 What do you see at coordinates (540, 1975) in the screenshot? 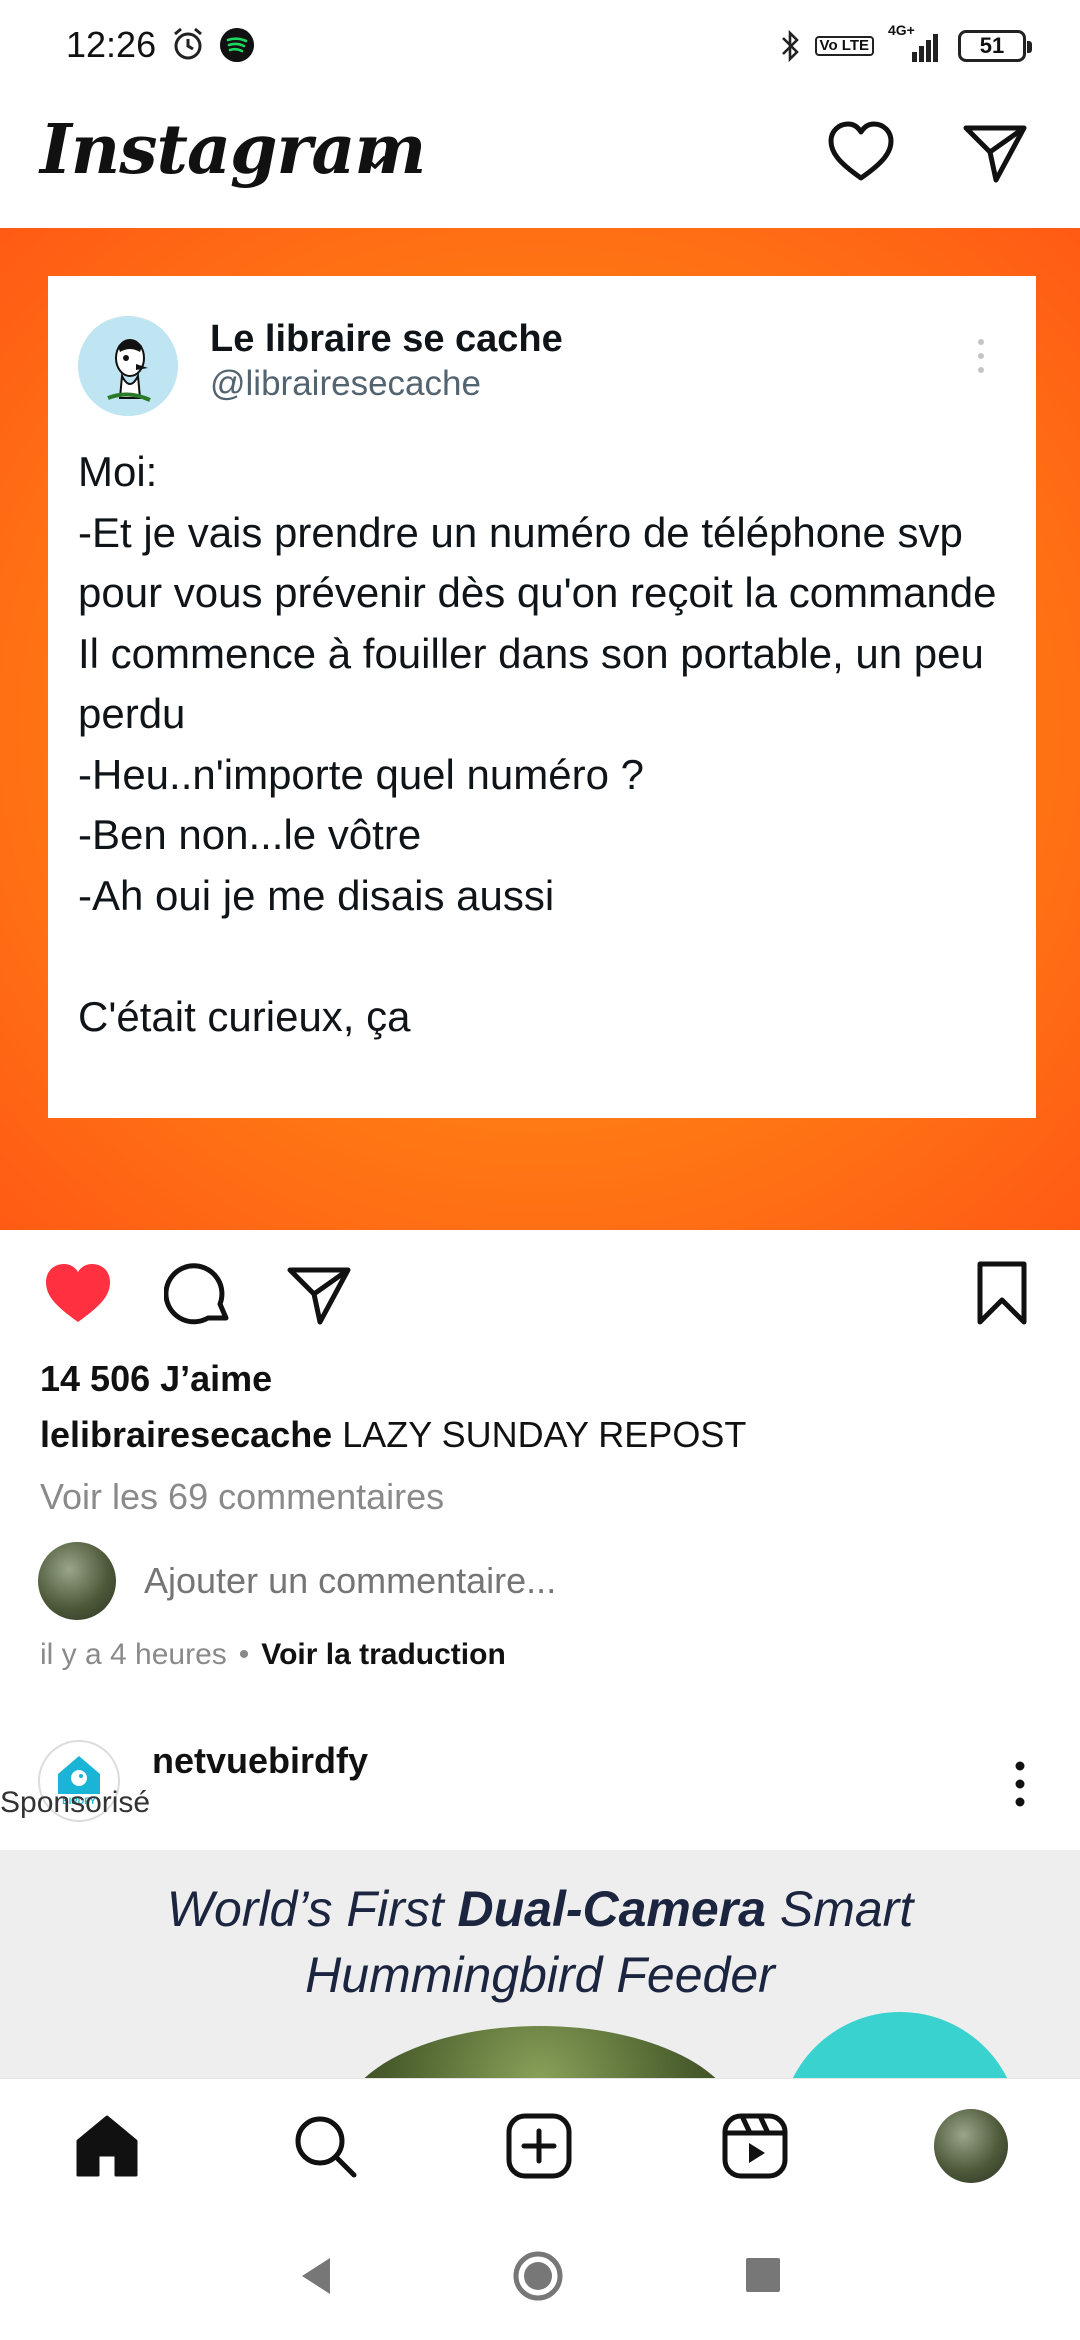
I see `ad-headline-line2: Hummingbird Feeder` at bounding box center [540, 1975].